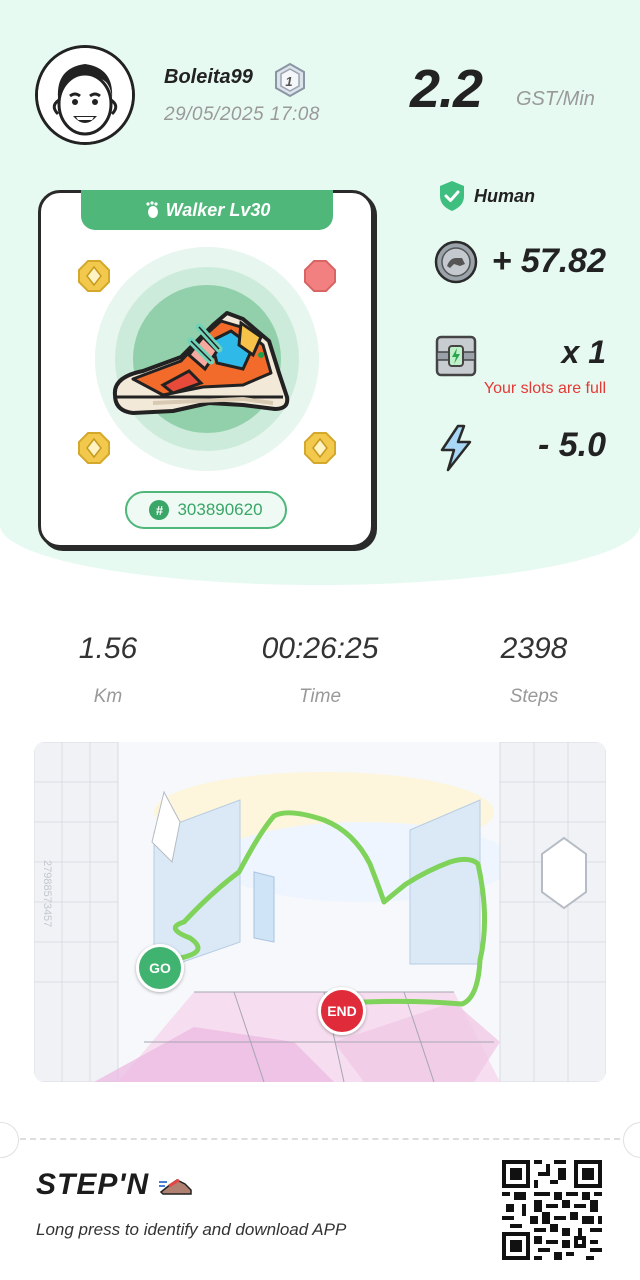 The height and width of the screenshot is (1280, 640). What do you see at coordinates (534, 648) in the screenshot?
I see `steps-value: 2398` at bounding box center [534, 648].